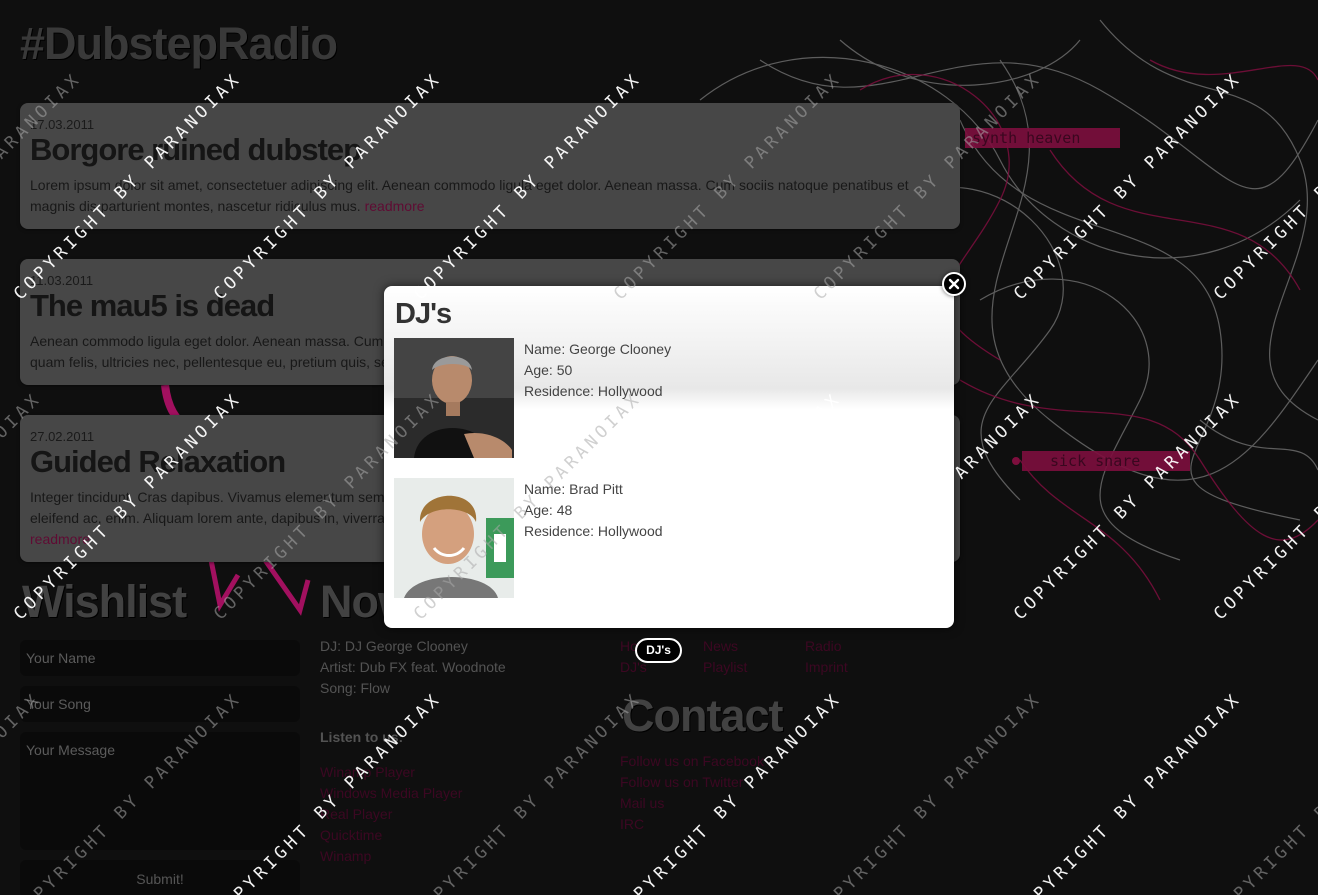  I want to click on dj-name: Name: George Clooney, so click(598, 349).